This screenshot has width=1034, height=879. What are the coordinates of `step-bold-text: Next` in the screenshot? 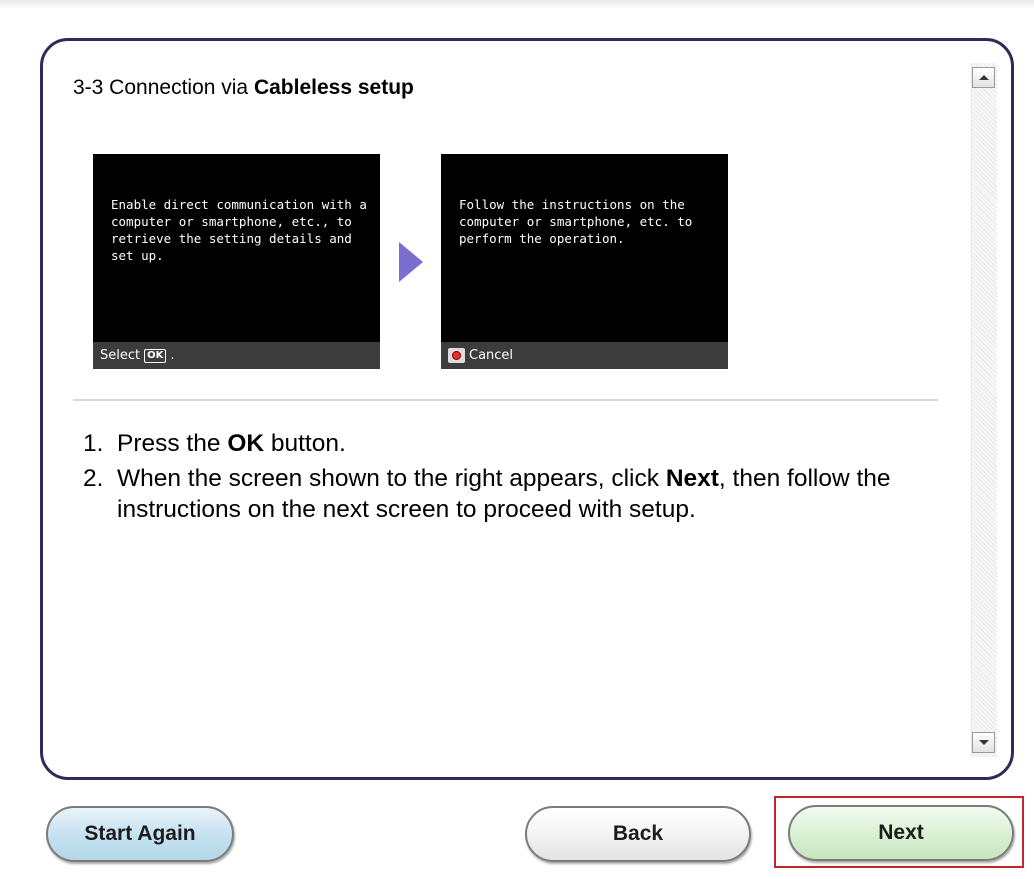 It's located at (692, 478).